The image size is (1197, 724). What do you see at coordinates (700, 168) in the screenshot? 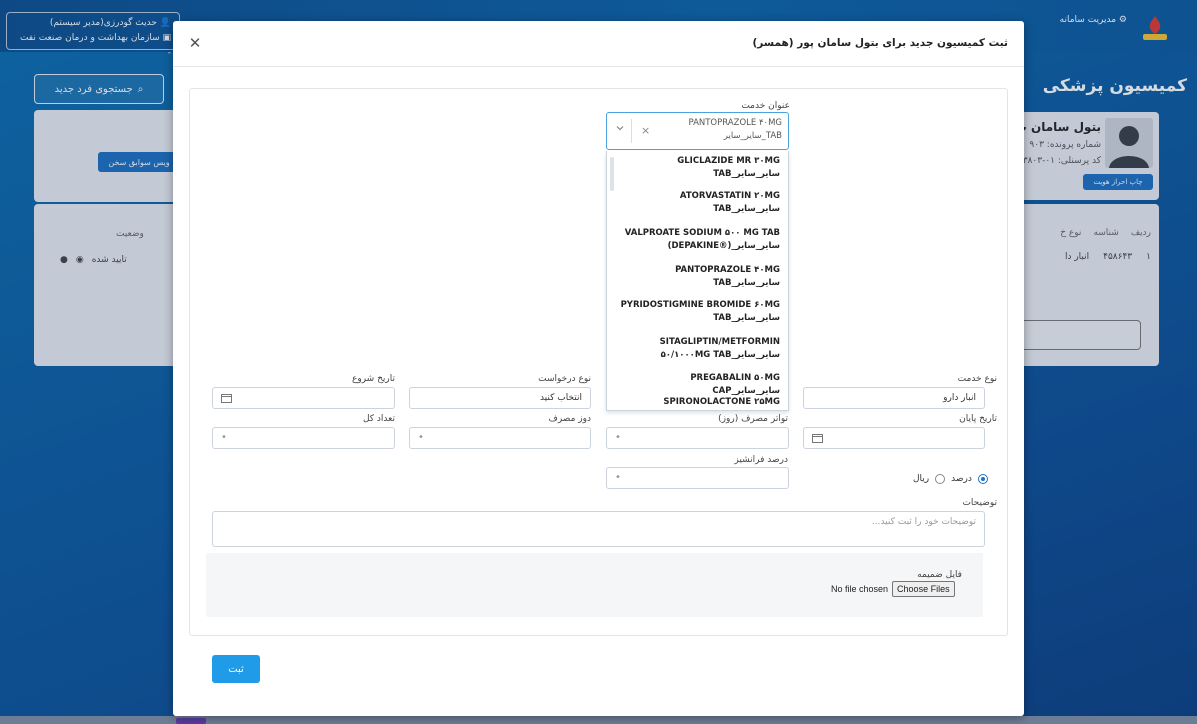
I see `dropdown-option: GLICLAZIDE MR ۳۰MG TAB_سایر_سایر` at bounding box center [700, 168].